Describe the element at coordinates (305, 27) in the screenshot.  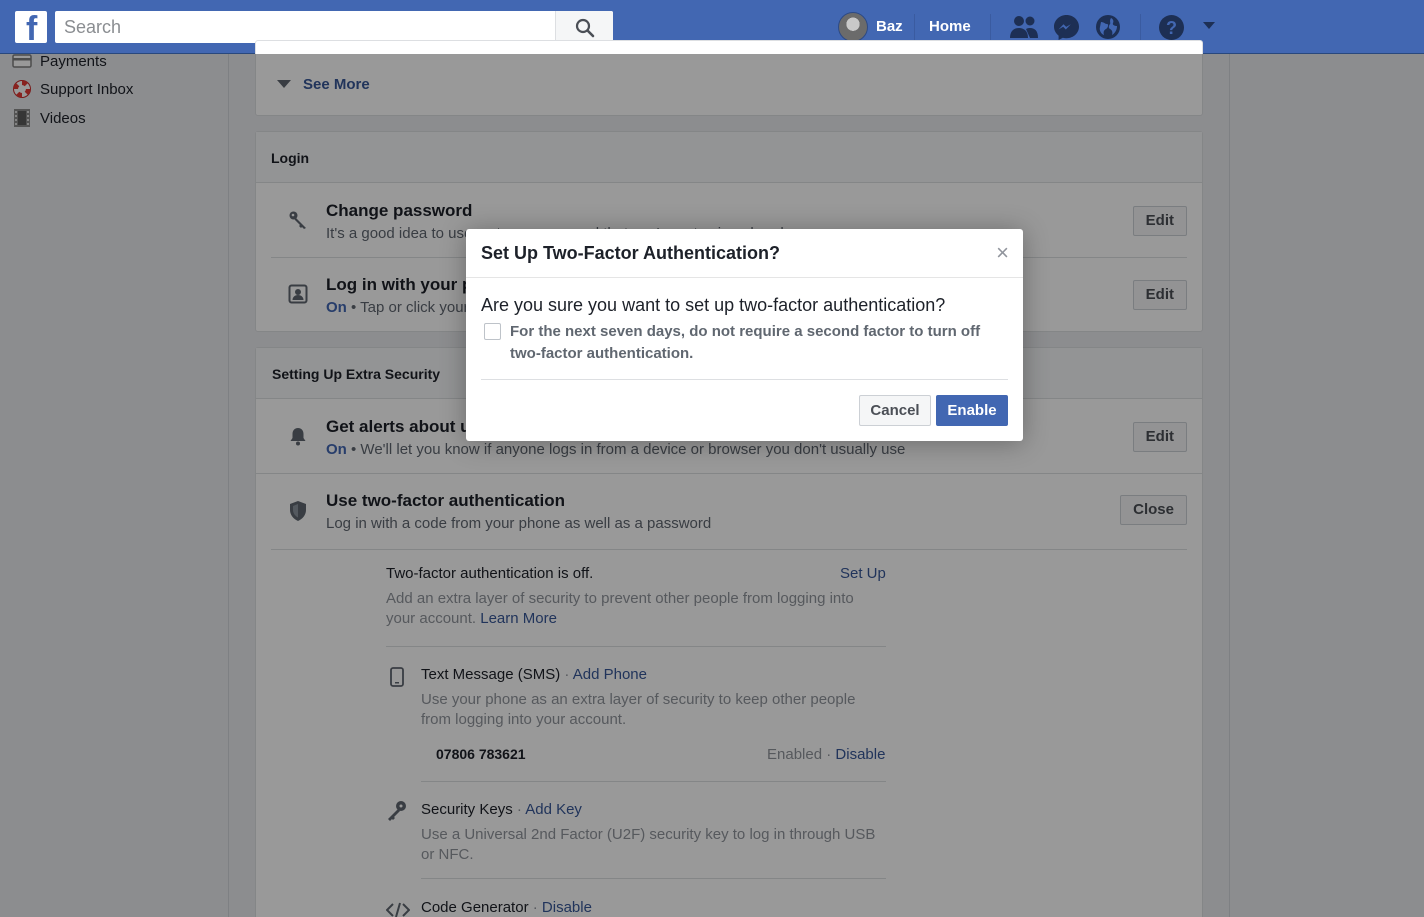
I see `search-input` at that location.